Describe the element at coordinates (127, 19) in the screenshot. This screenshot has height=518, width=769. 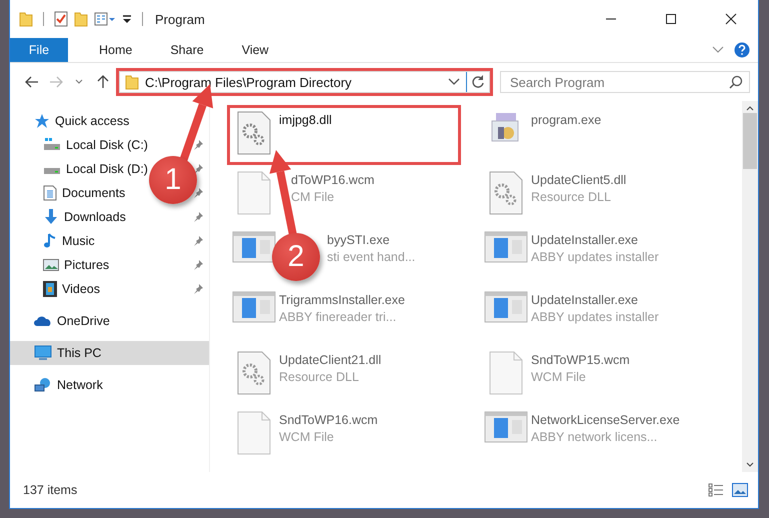
I see `customize-caret-icon` at that location.